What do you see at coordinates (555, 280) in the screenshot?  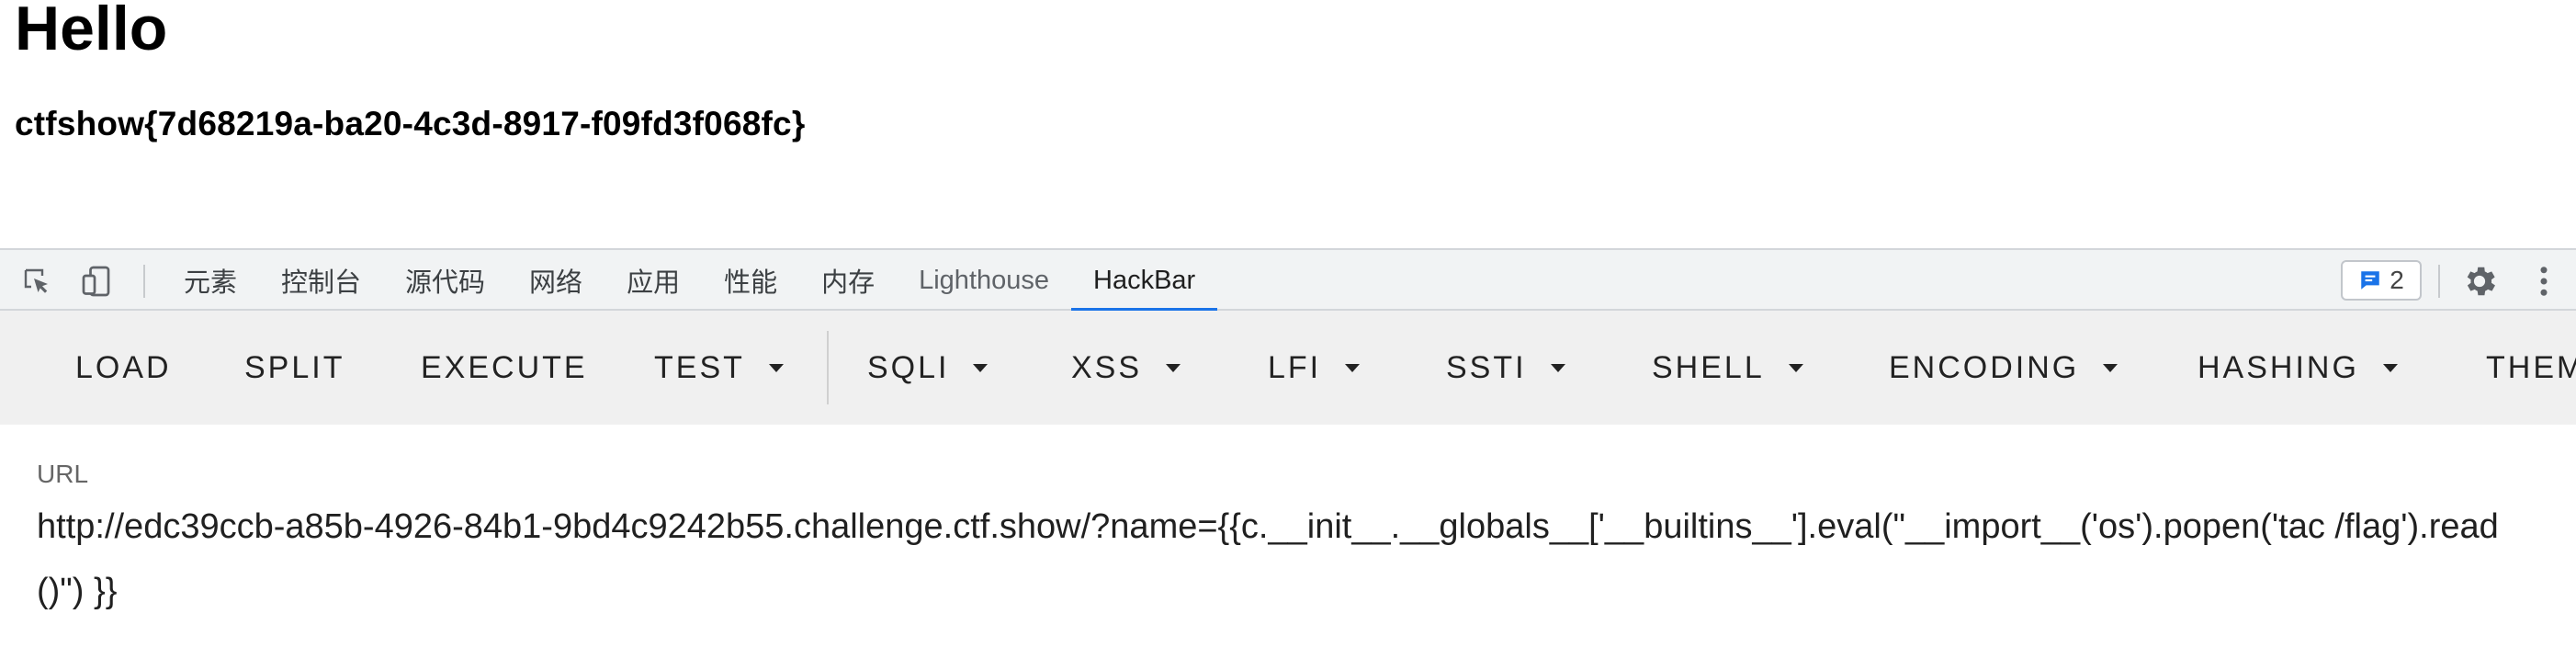 I see `tab-network: 网络` at bounding box center [555, 280].